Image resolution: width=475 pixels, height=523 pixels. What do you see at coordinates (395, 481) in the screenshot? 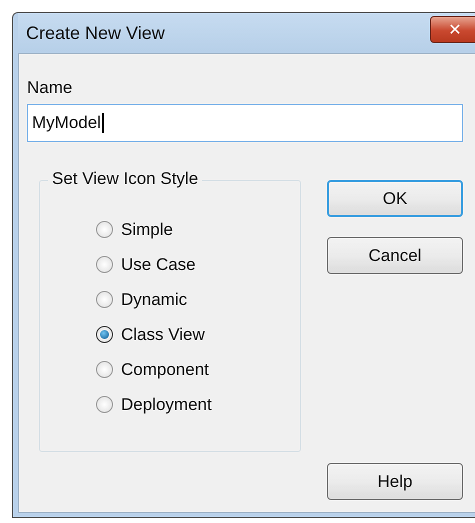
I see `help-button: Help` at bounding box center [395, 481].